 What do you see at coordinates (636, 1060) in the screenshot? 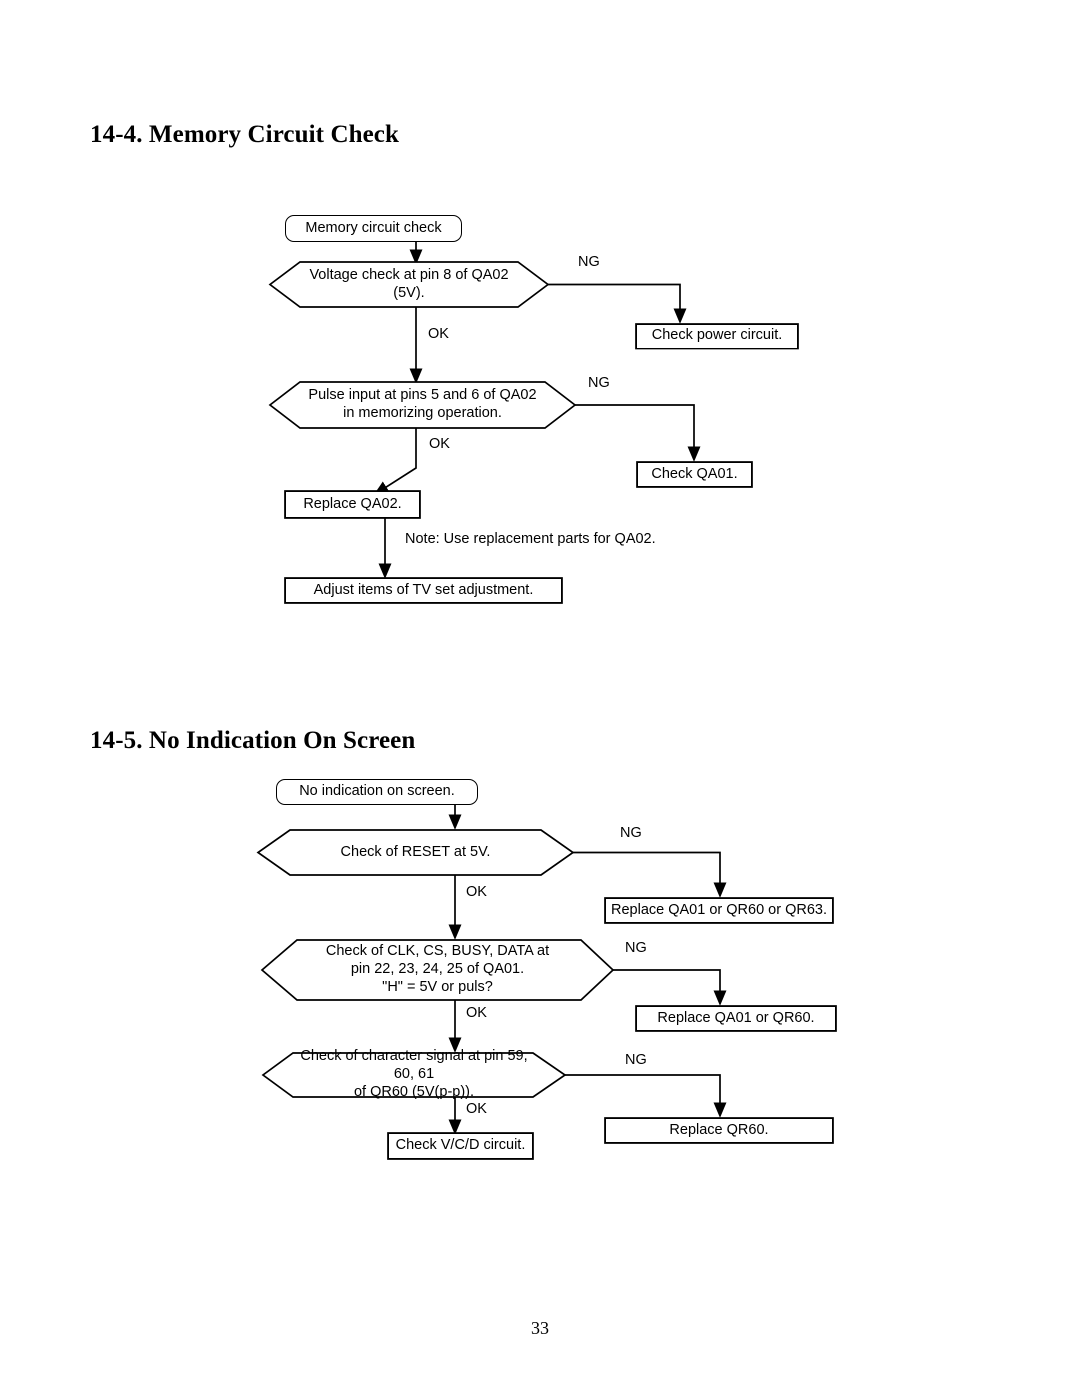
I see `flow-edge-label-ng-3: NG` at bounding box center [636, 1060].